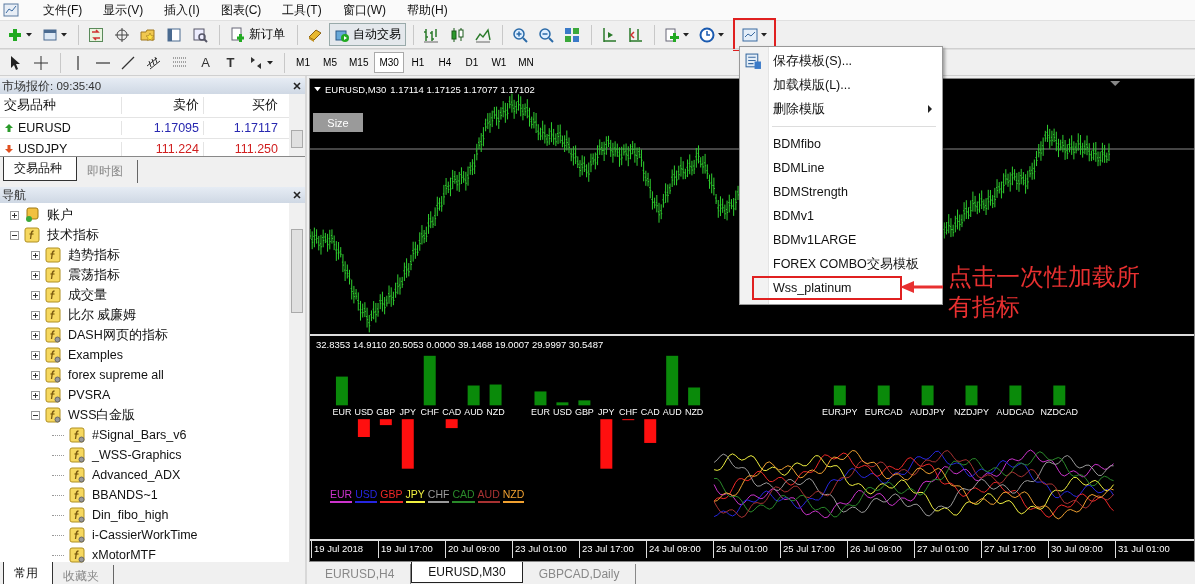 The width and height of the screenshot is (1195, 584). I want to click on folder-star-icon, so click(148, 34).